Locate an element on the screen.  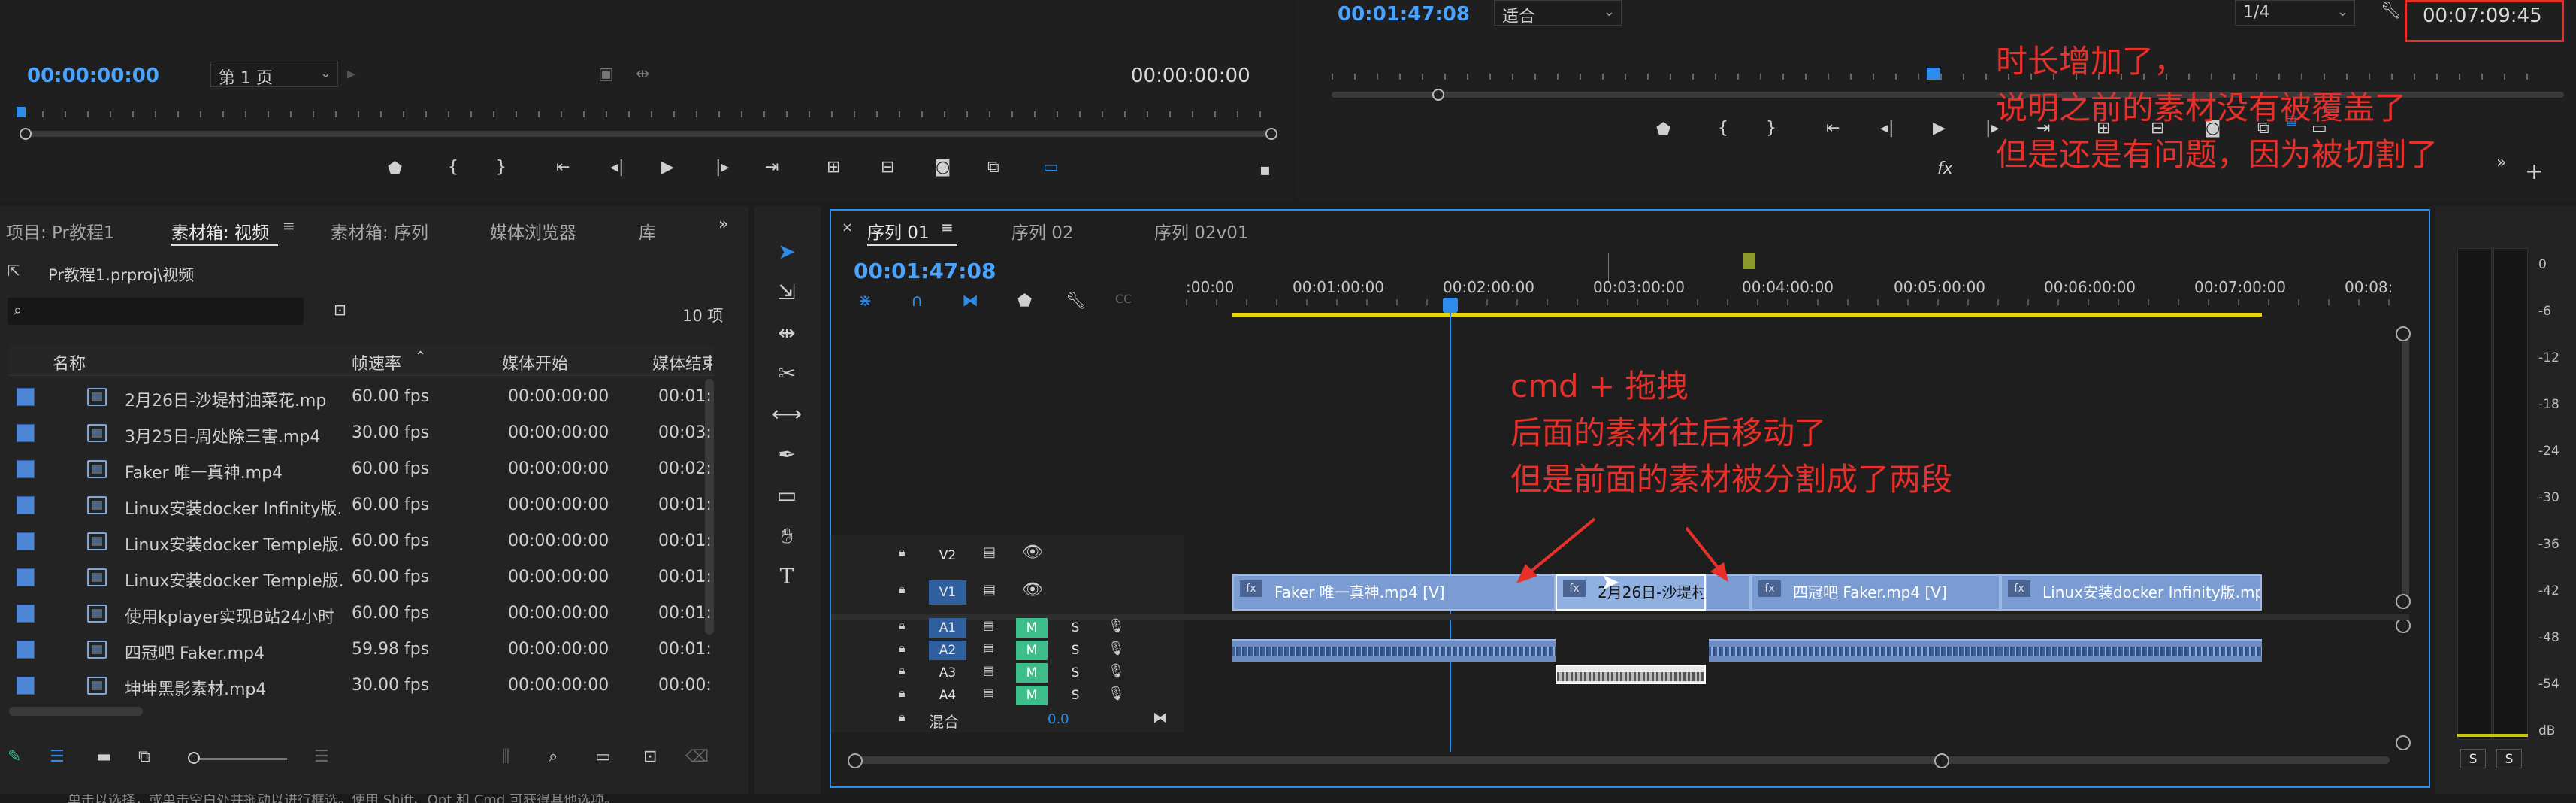
camera-icon: ◙ is located at coordinates (943, 167).